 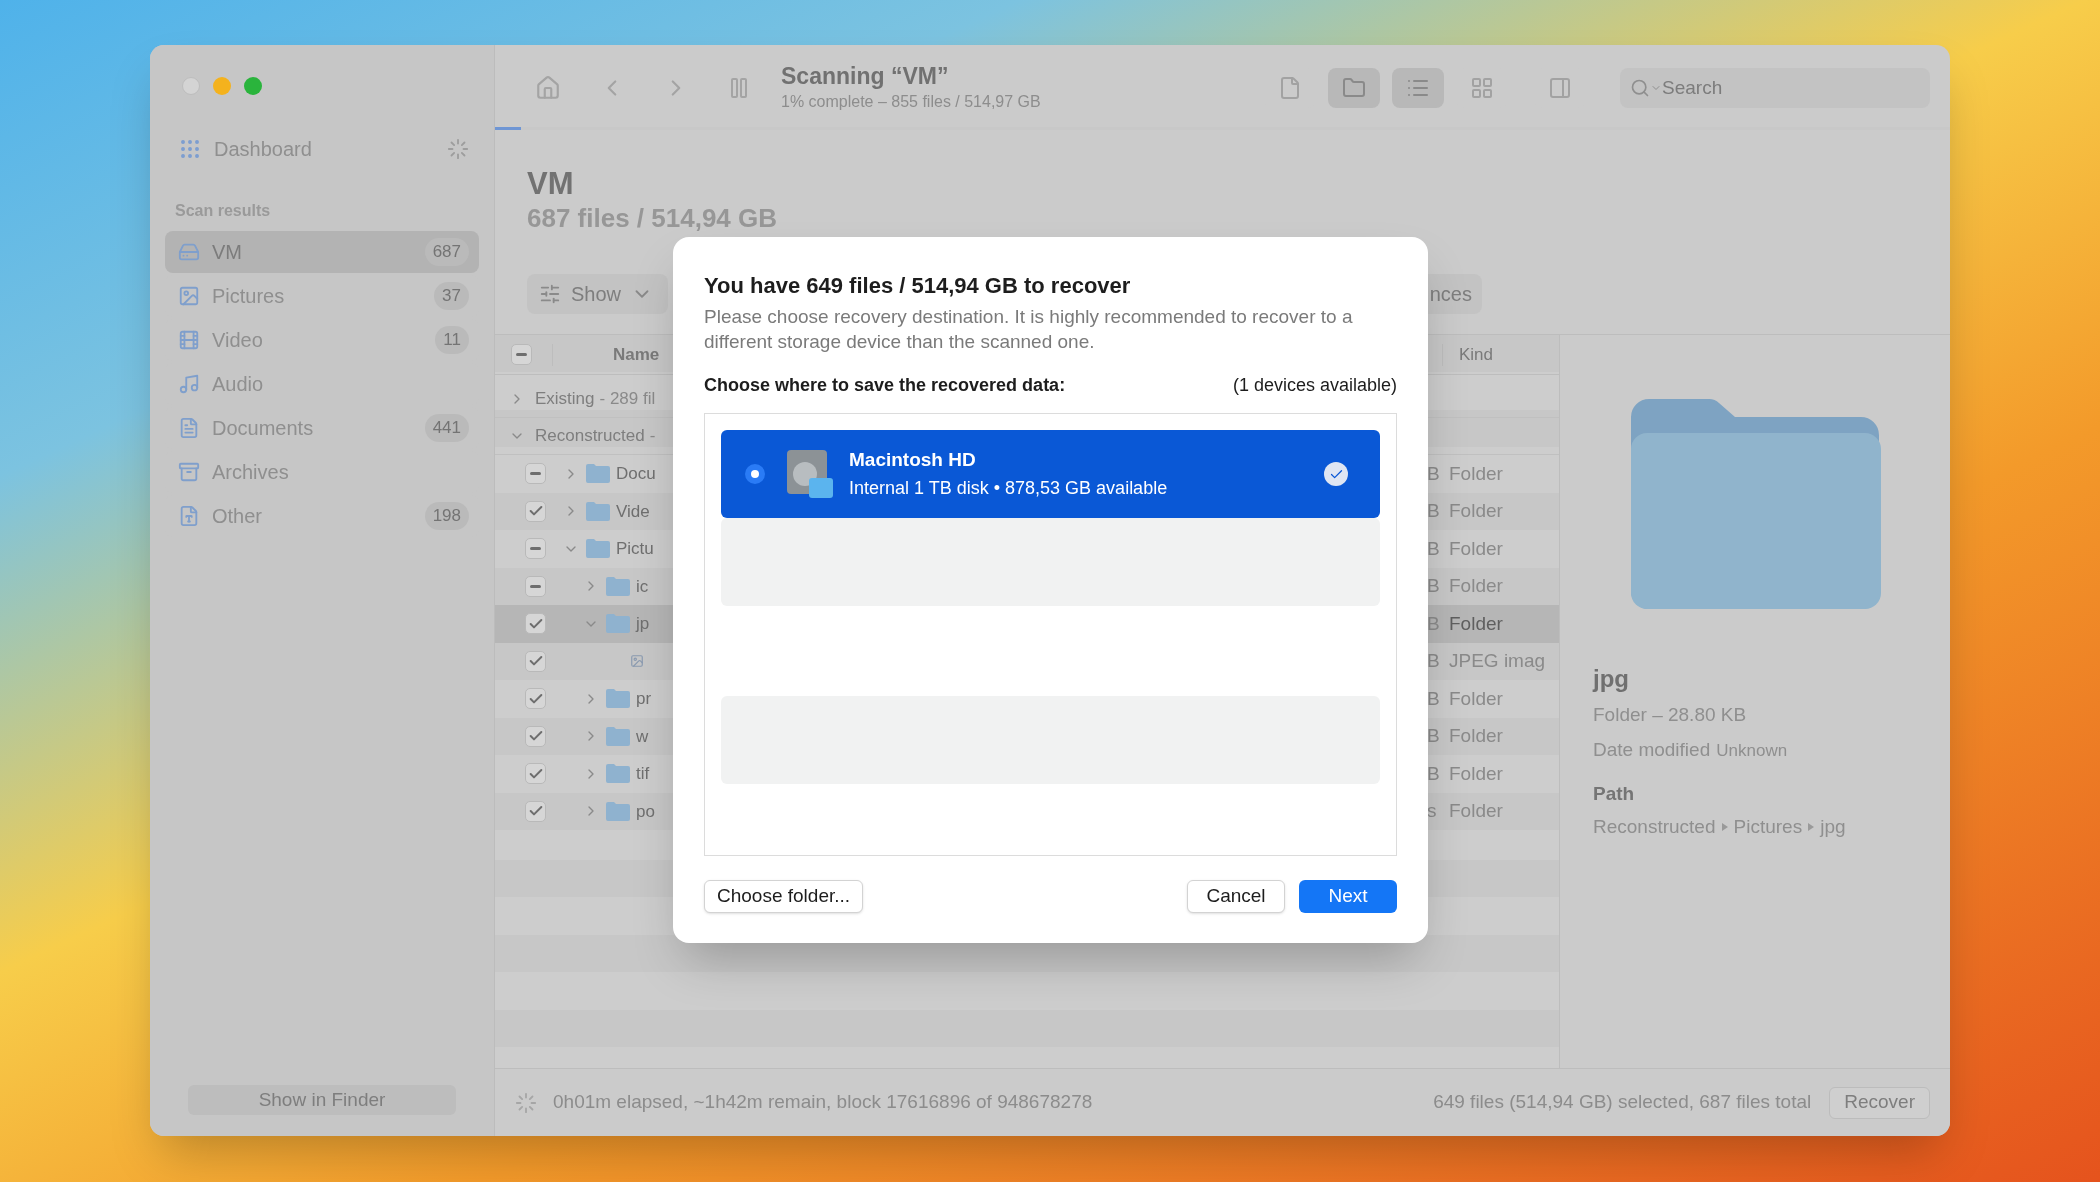 What do you see at coordinates (1498, 661) in the screenshot?
I see `kind-cell-text: JPEG imag` at bounding box center [1498, 661].